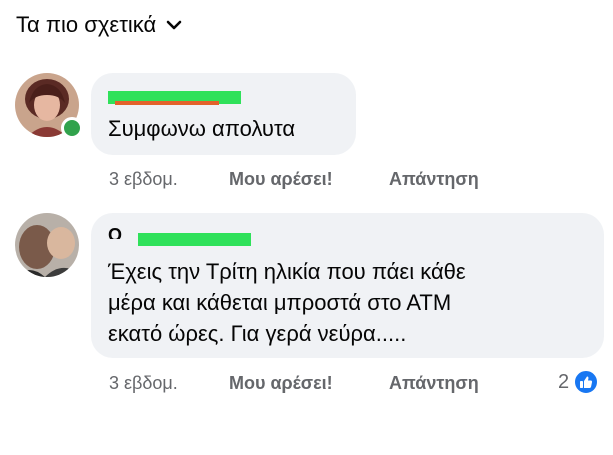 This screenshot has height=455, width=613. What do you see at coordinates (115, 232) in the screenshot?
I see `author-name-fragment: Ο ... Ρ` at bounding box center [115, 232].